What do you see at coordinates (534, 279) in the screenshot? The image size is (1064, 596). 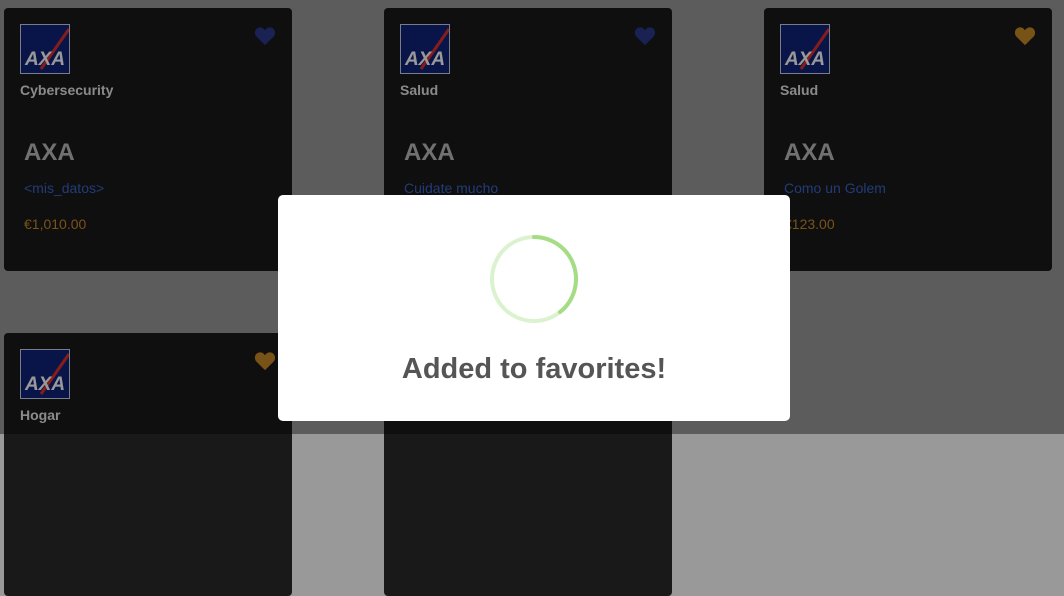 I see `success-spinner-icon` at bounding box center [534, 279].